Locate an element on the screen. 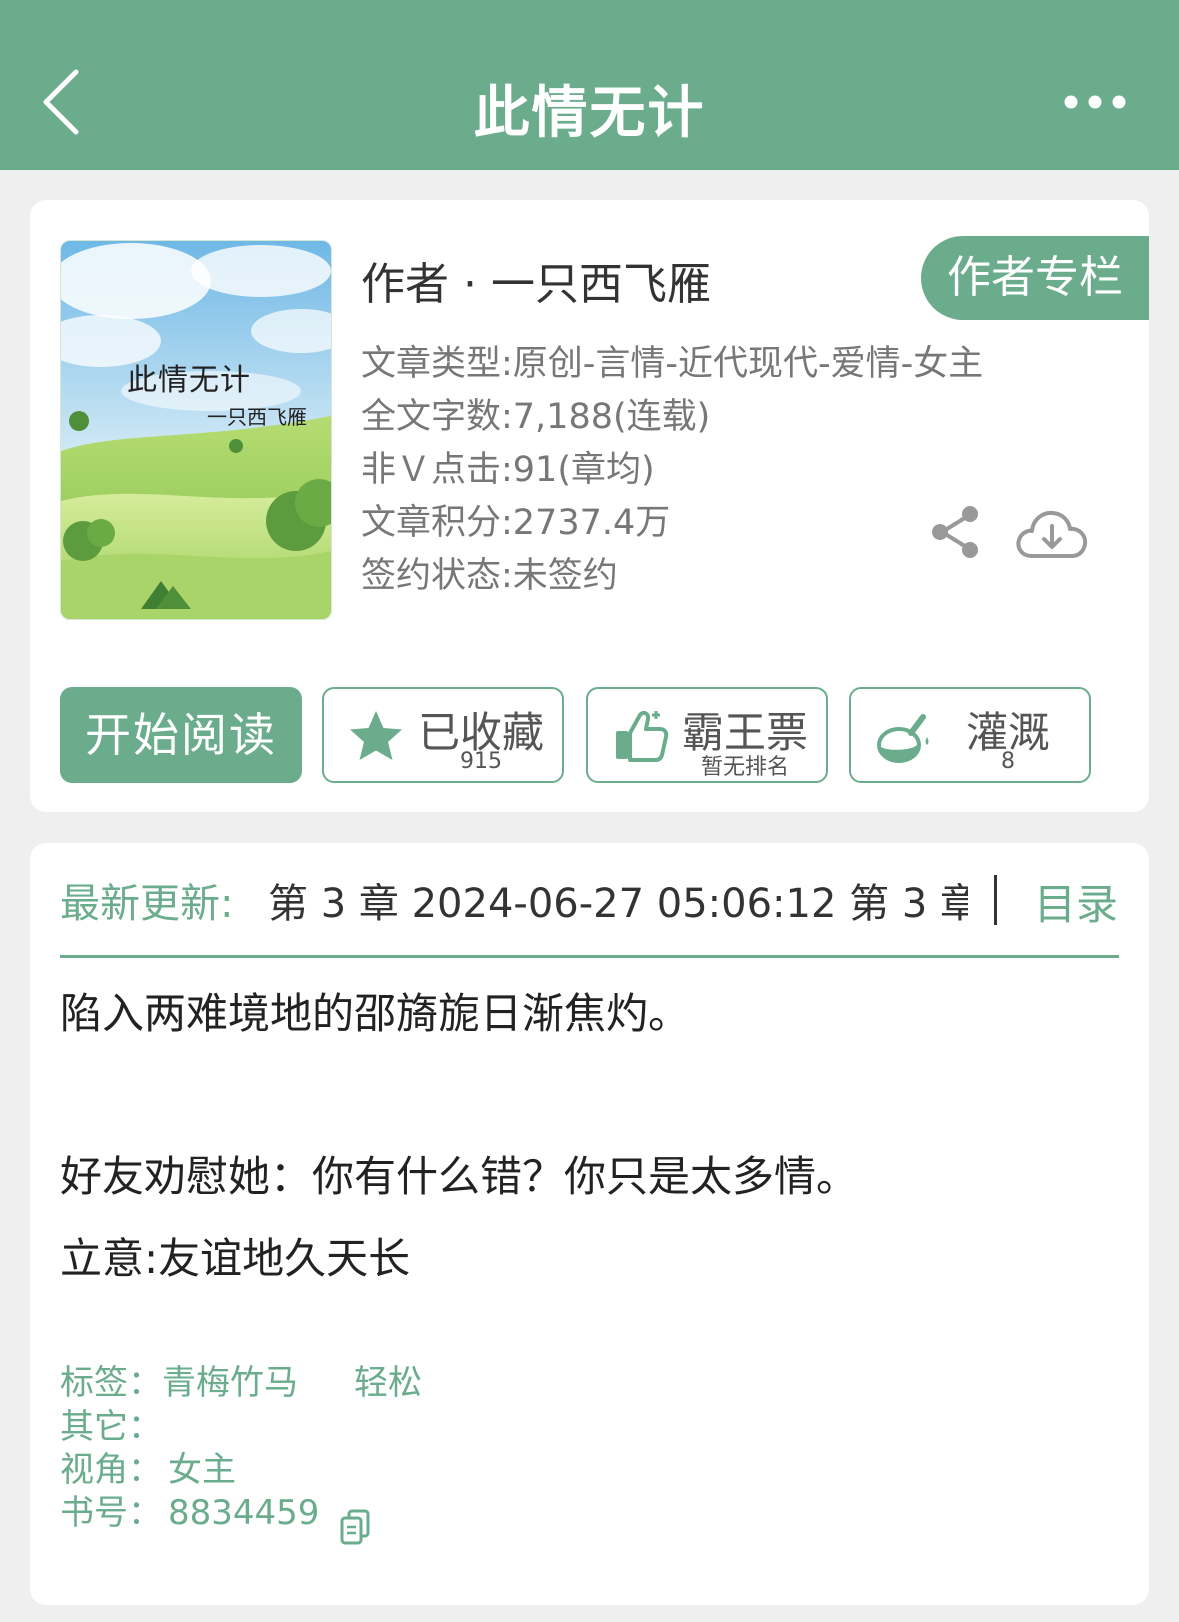 This screenshot has height=1622, width=1179. ticket-rank: 暂无排名 is located at coordinates (744, 767).